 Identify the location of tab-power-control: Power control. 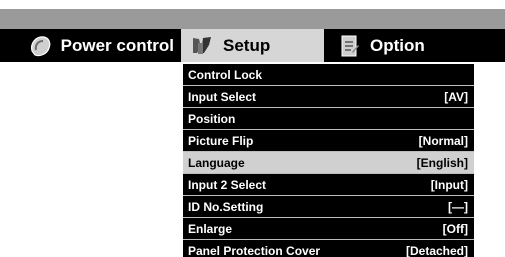
(90, 45).